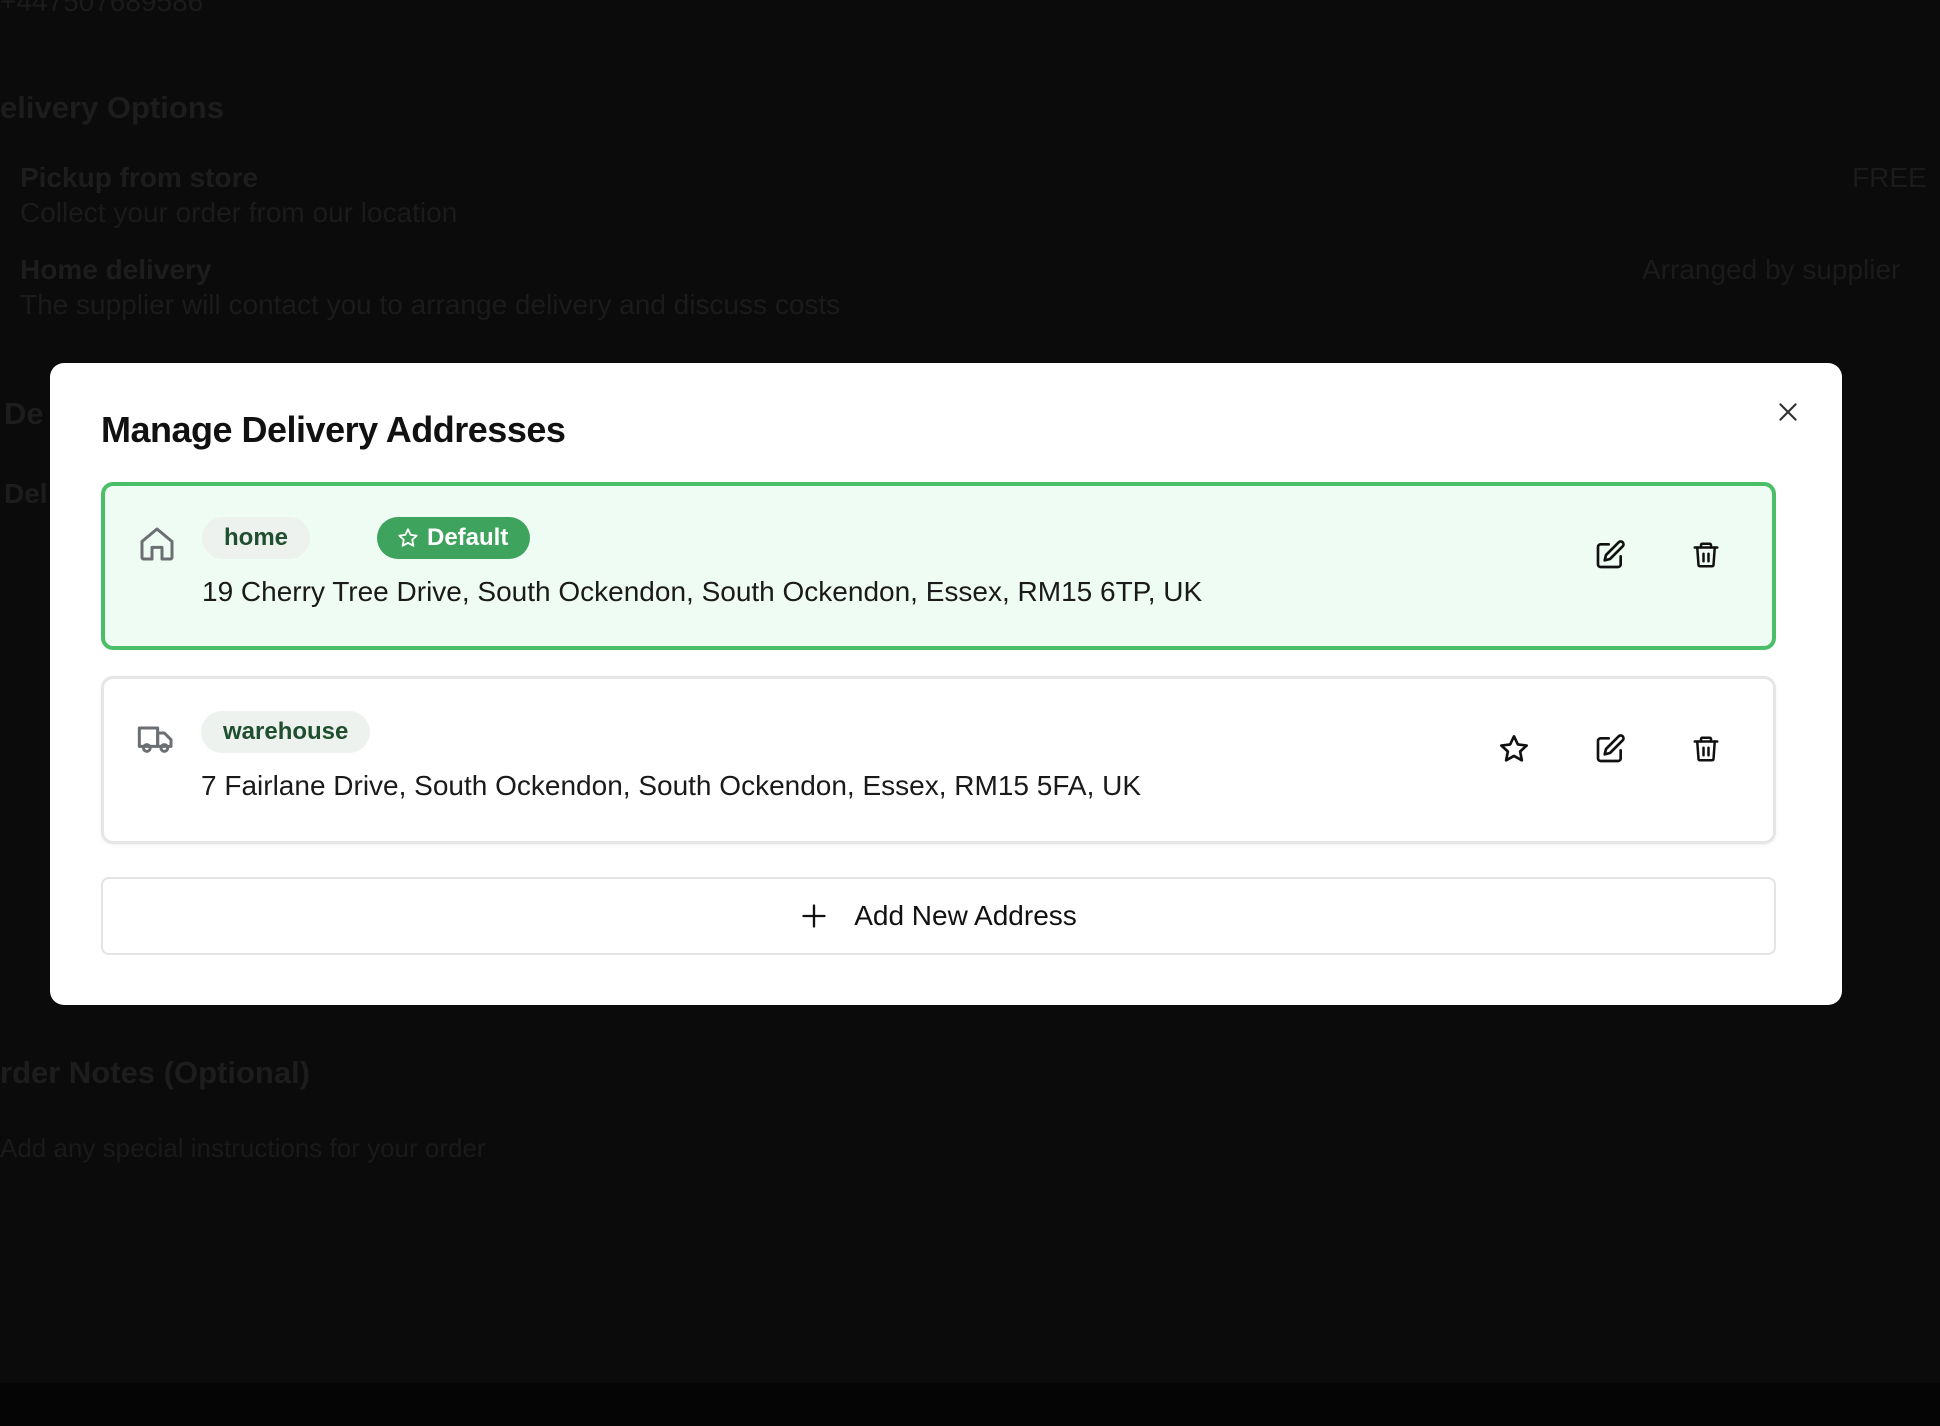 The height and width of the screenshot is (1426, 1940). Describe the element at coordinates (1889, 177) in the screenshot. I see `delivery-option-price: FREE` at that location.